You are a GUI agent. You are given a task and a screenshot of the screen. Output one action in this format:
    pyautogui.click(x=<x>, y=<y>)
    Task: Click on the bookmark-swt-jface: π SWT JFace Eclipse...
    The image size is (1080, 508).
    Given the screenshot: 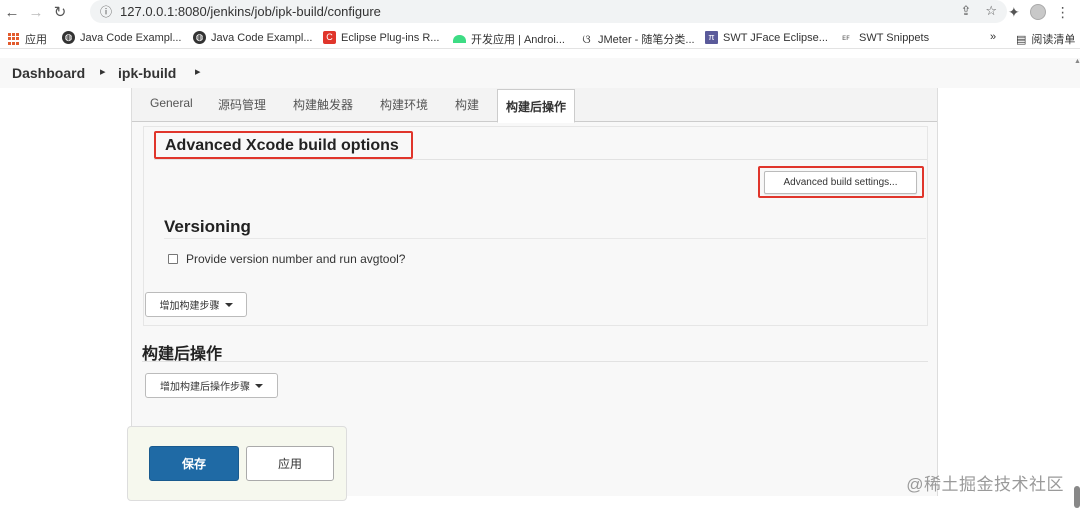 What is the action you would take?
    pyautogui.click(x=766, y=37)
    